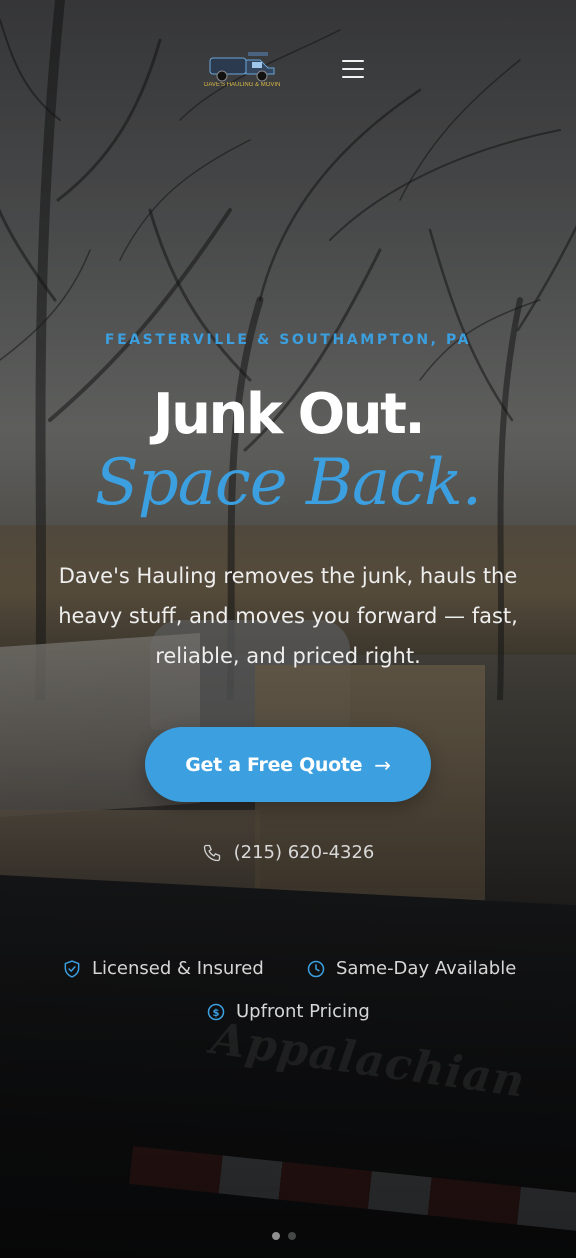 Image resolution: width=576 pixels, height=1258 pixels. Describe the element at coordinates (353, 69) in the screenshot. I see `hamburger-menu-icon` at that location.